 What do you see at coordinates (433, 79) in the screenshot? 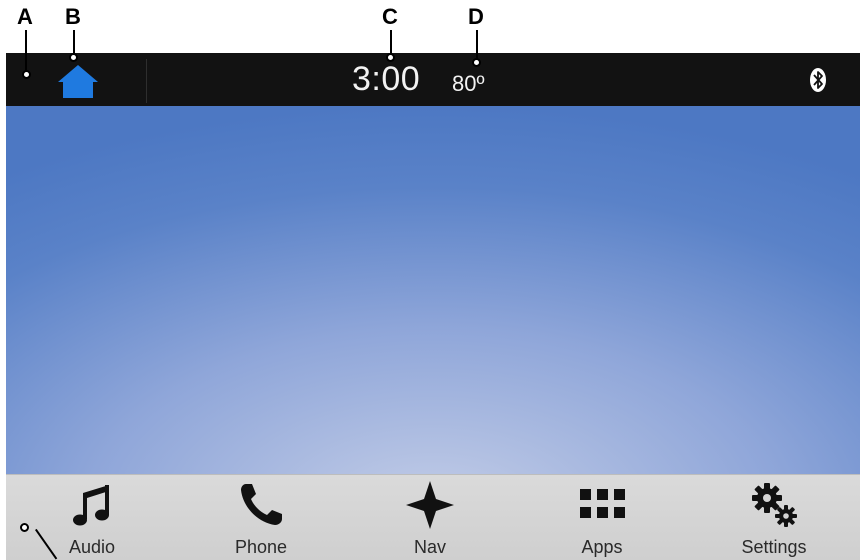
I see `status-bar: 3:00 80º` at bounding box center [433, 79].